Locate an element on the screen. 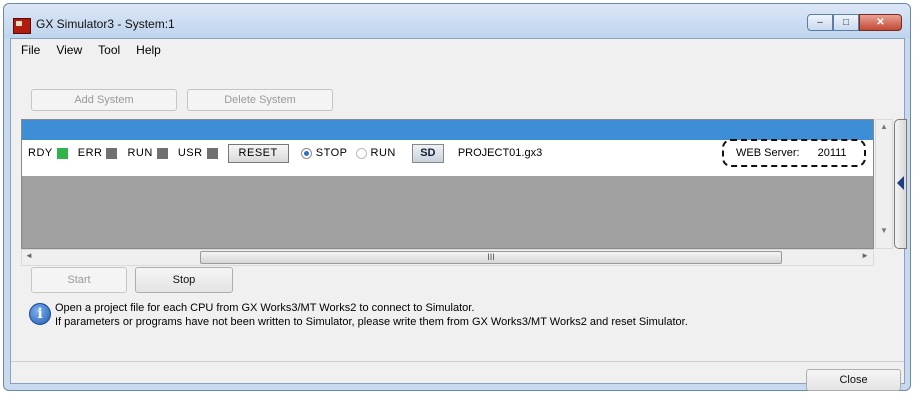 The width and height of the screenshot is (917, 396). window-title: GX Simulator3 - System:1 is located at coordinates (105, 24).